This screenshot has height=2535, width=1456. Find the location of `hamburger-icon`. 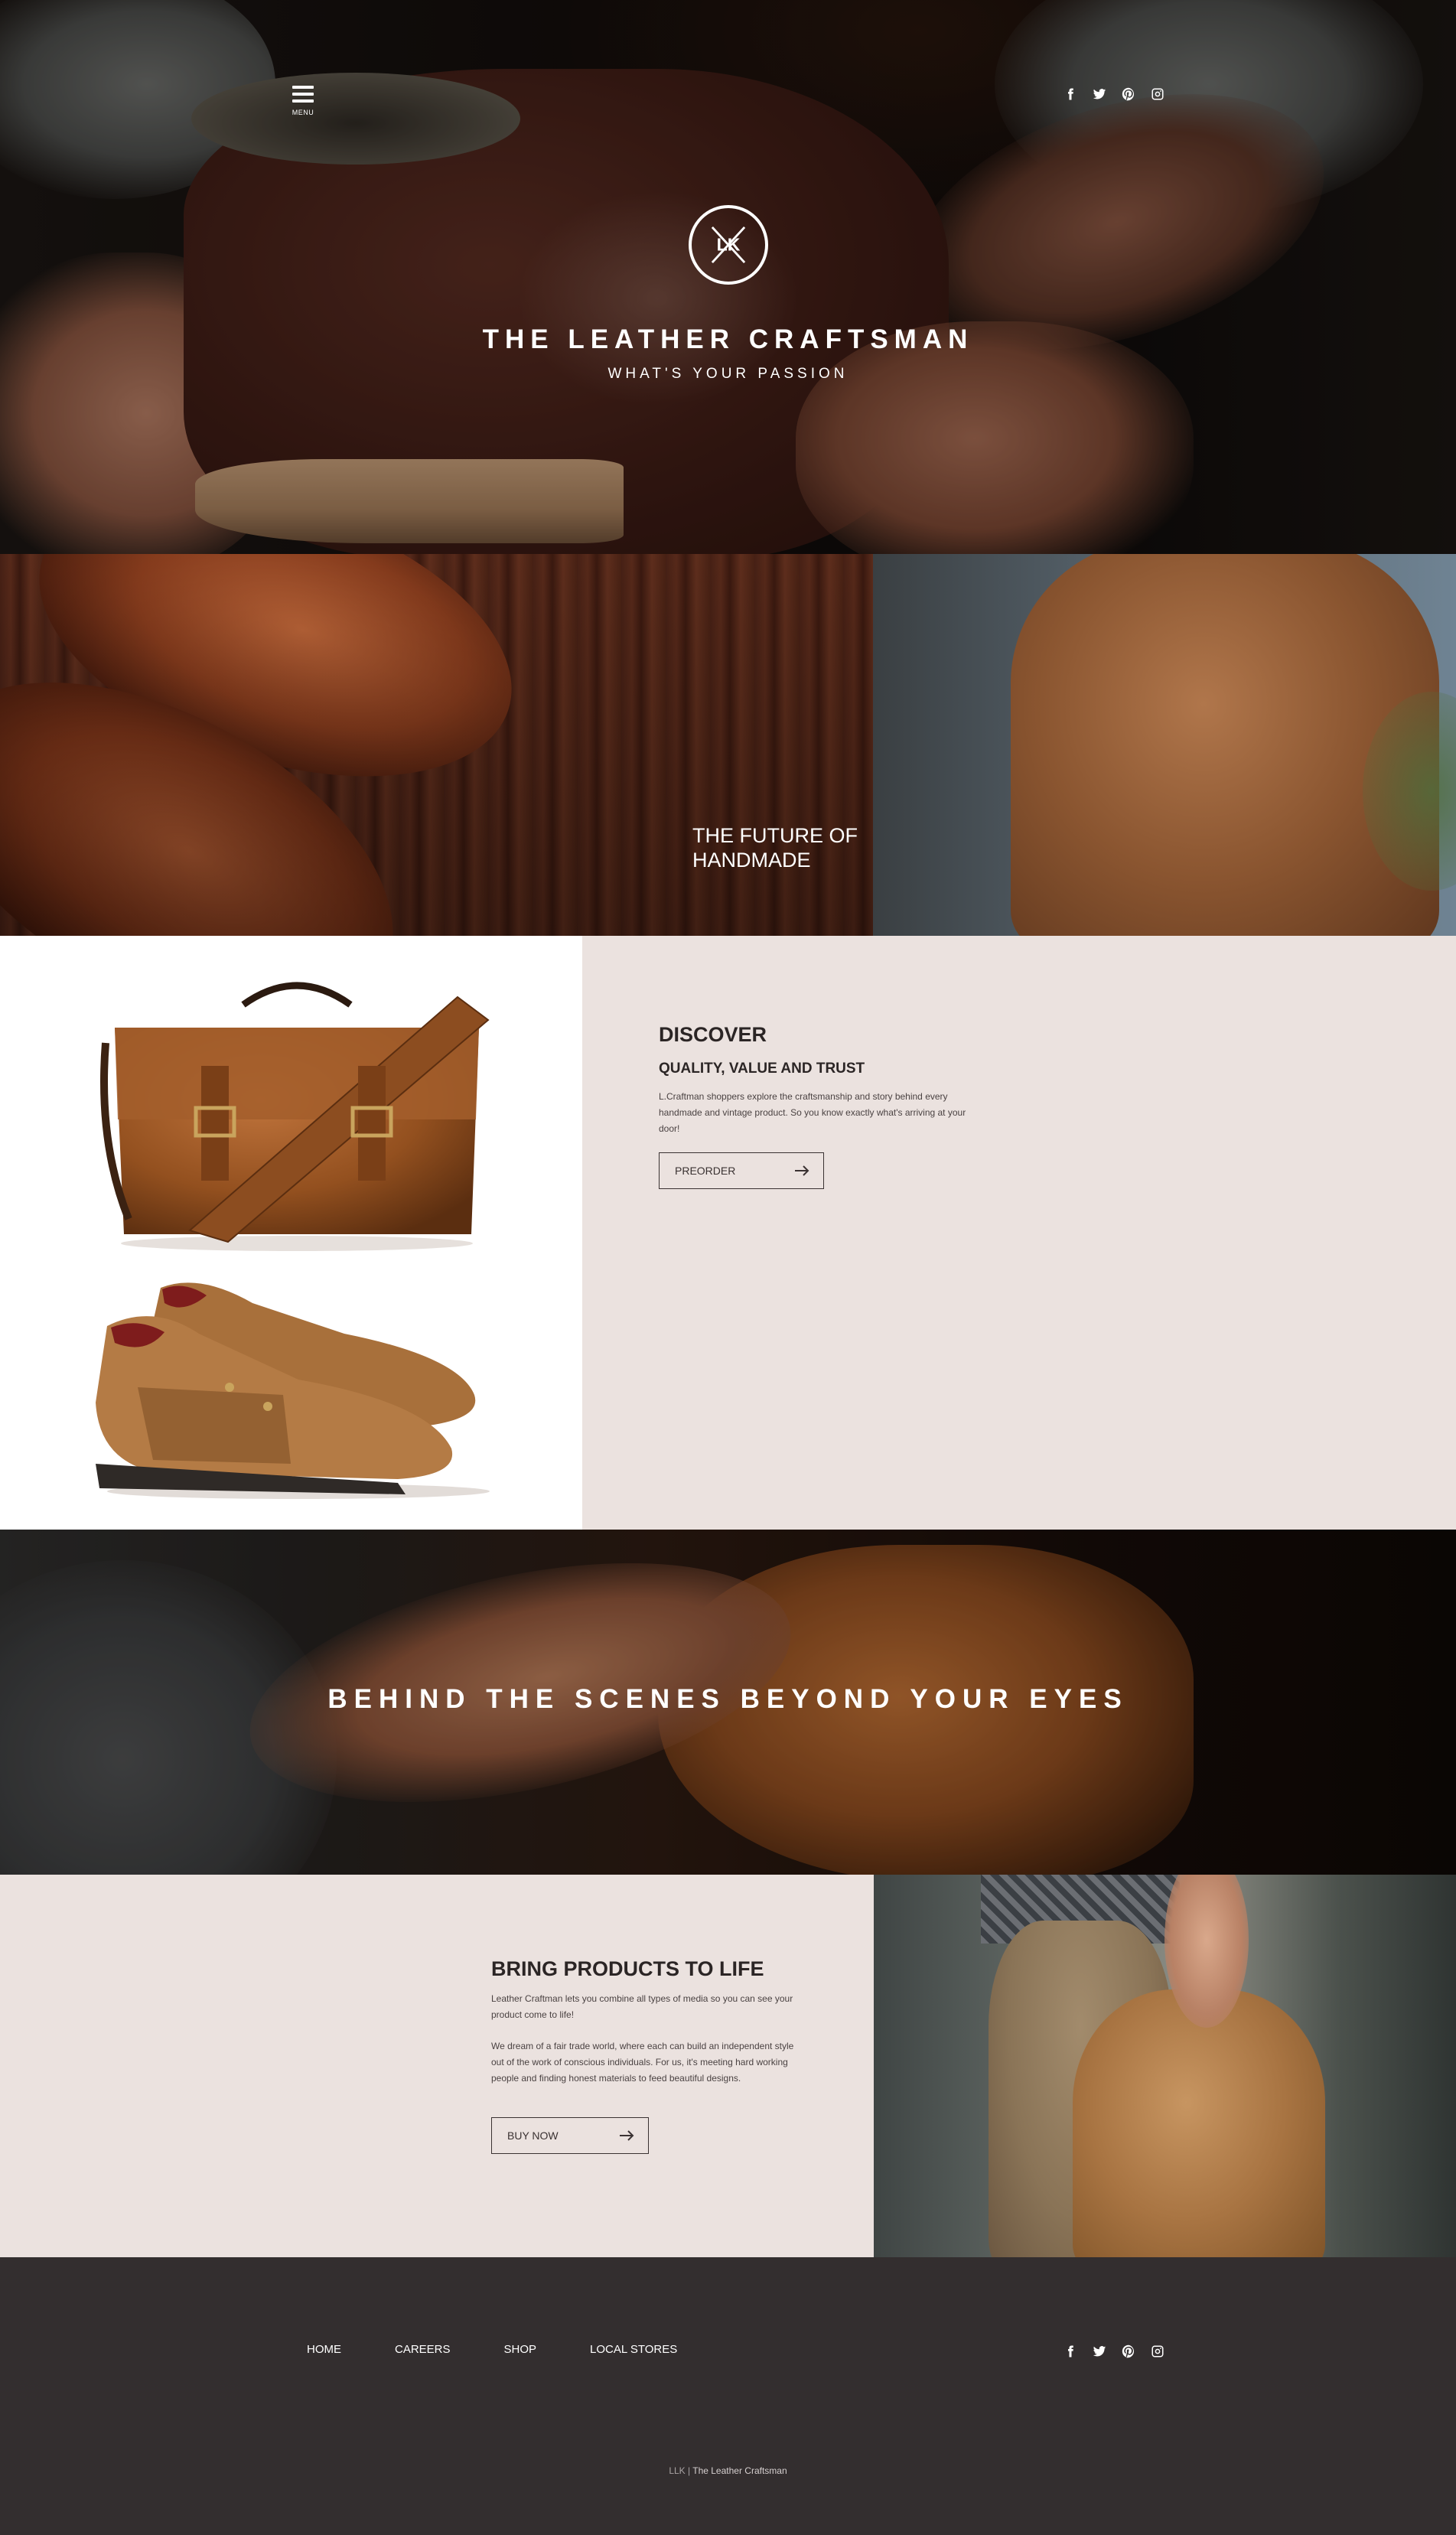

hamburger-icon is located at coordinates (303, 96).